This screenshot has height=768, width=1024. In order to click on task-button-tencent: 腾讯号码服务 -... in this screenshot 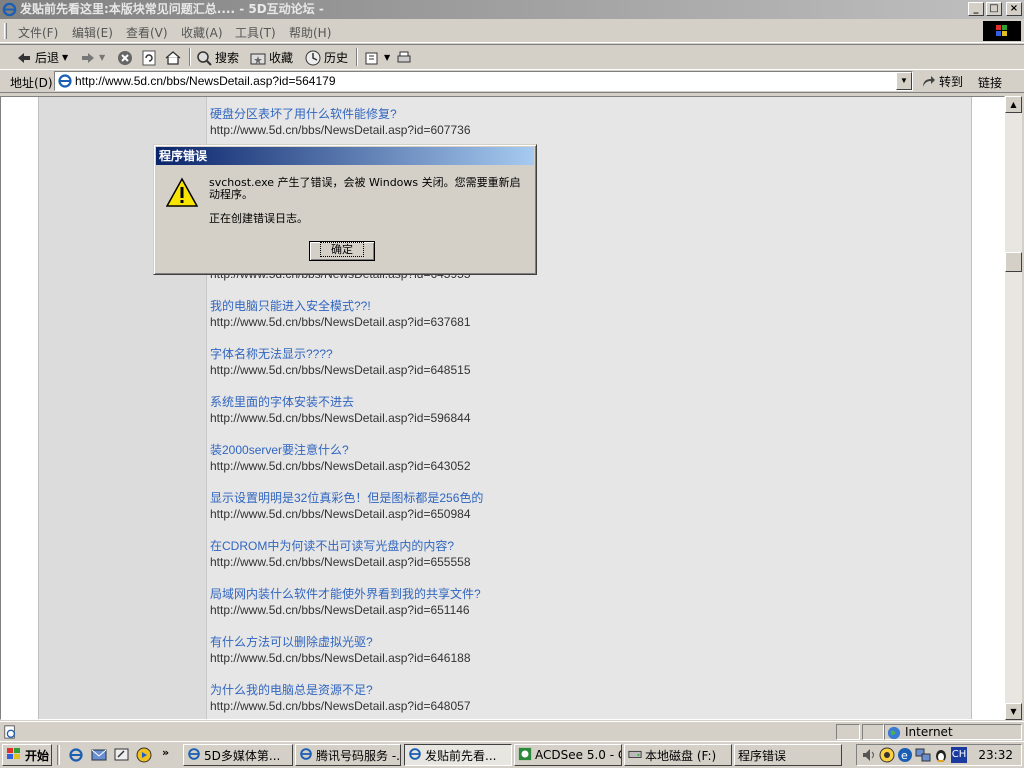, I will do `click(348, 755)`.